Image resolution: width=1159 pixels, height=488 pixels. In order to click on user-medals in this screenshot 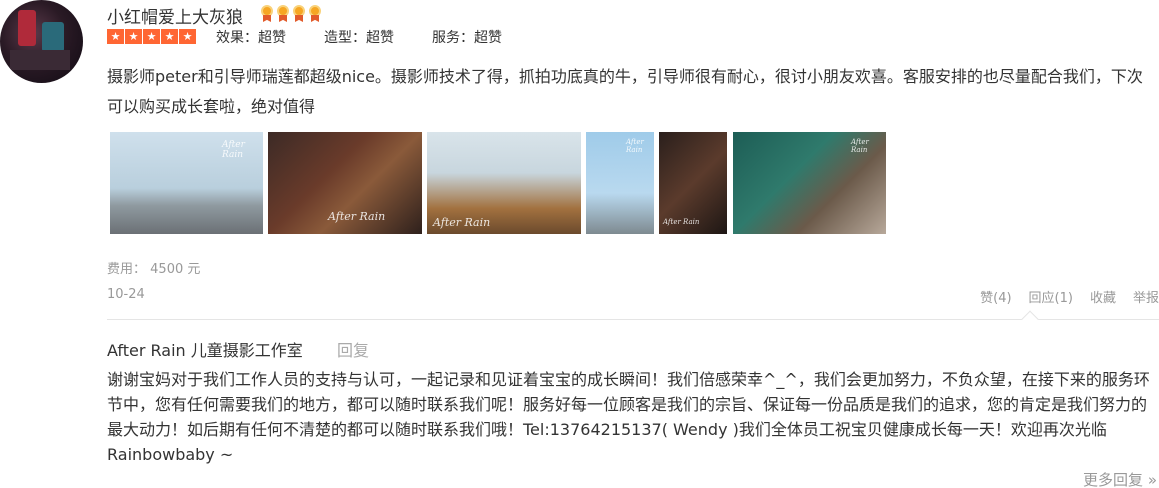, I will do `click(291, 13)`.